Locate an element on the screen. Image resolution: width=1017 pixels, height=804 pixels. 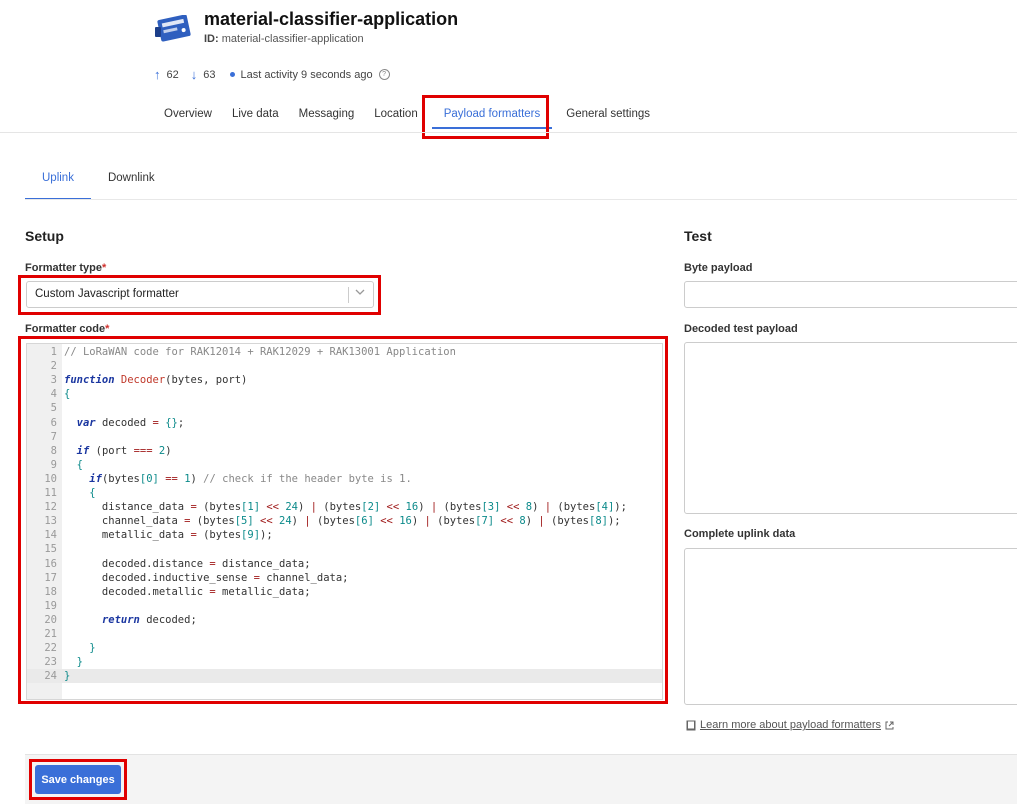
application-title: material-classifier-application is located at coordinates (331, 19).